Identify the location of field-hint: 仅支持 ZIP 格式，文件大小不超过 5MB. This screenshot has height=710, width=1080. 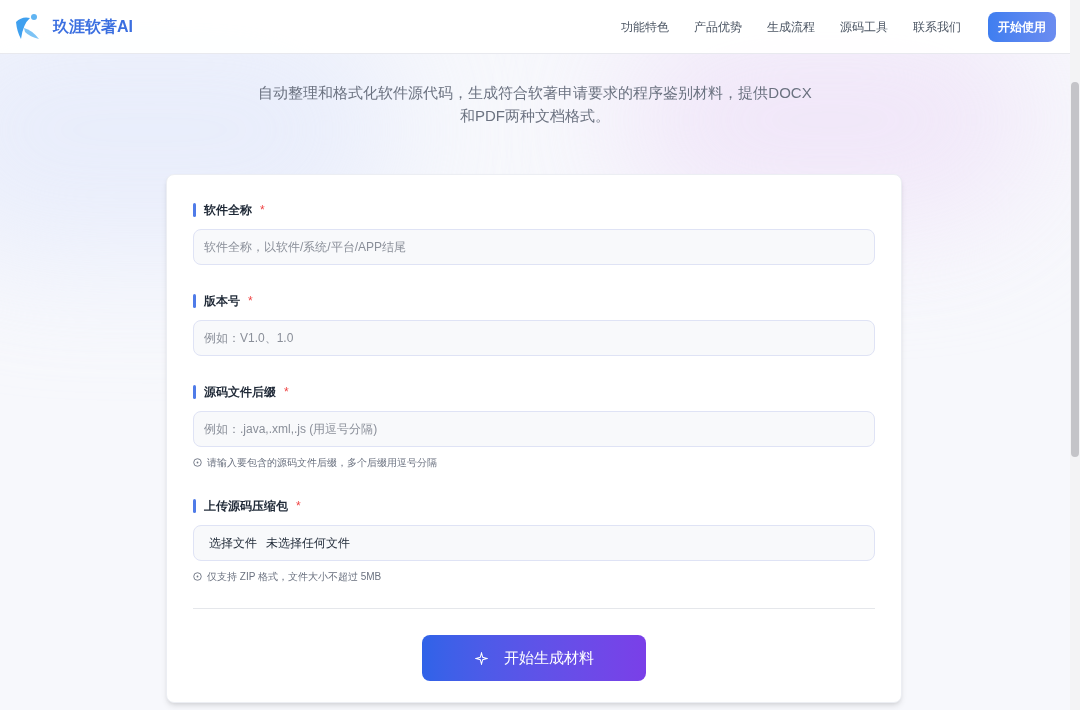
(294, 577).